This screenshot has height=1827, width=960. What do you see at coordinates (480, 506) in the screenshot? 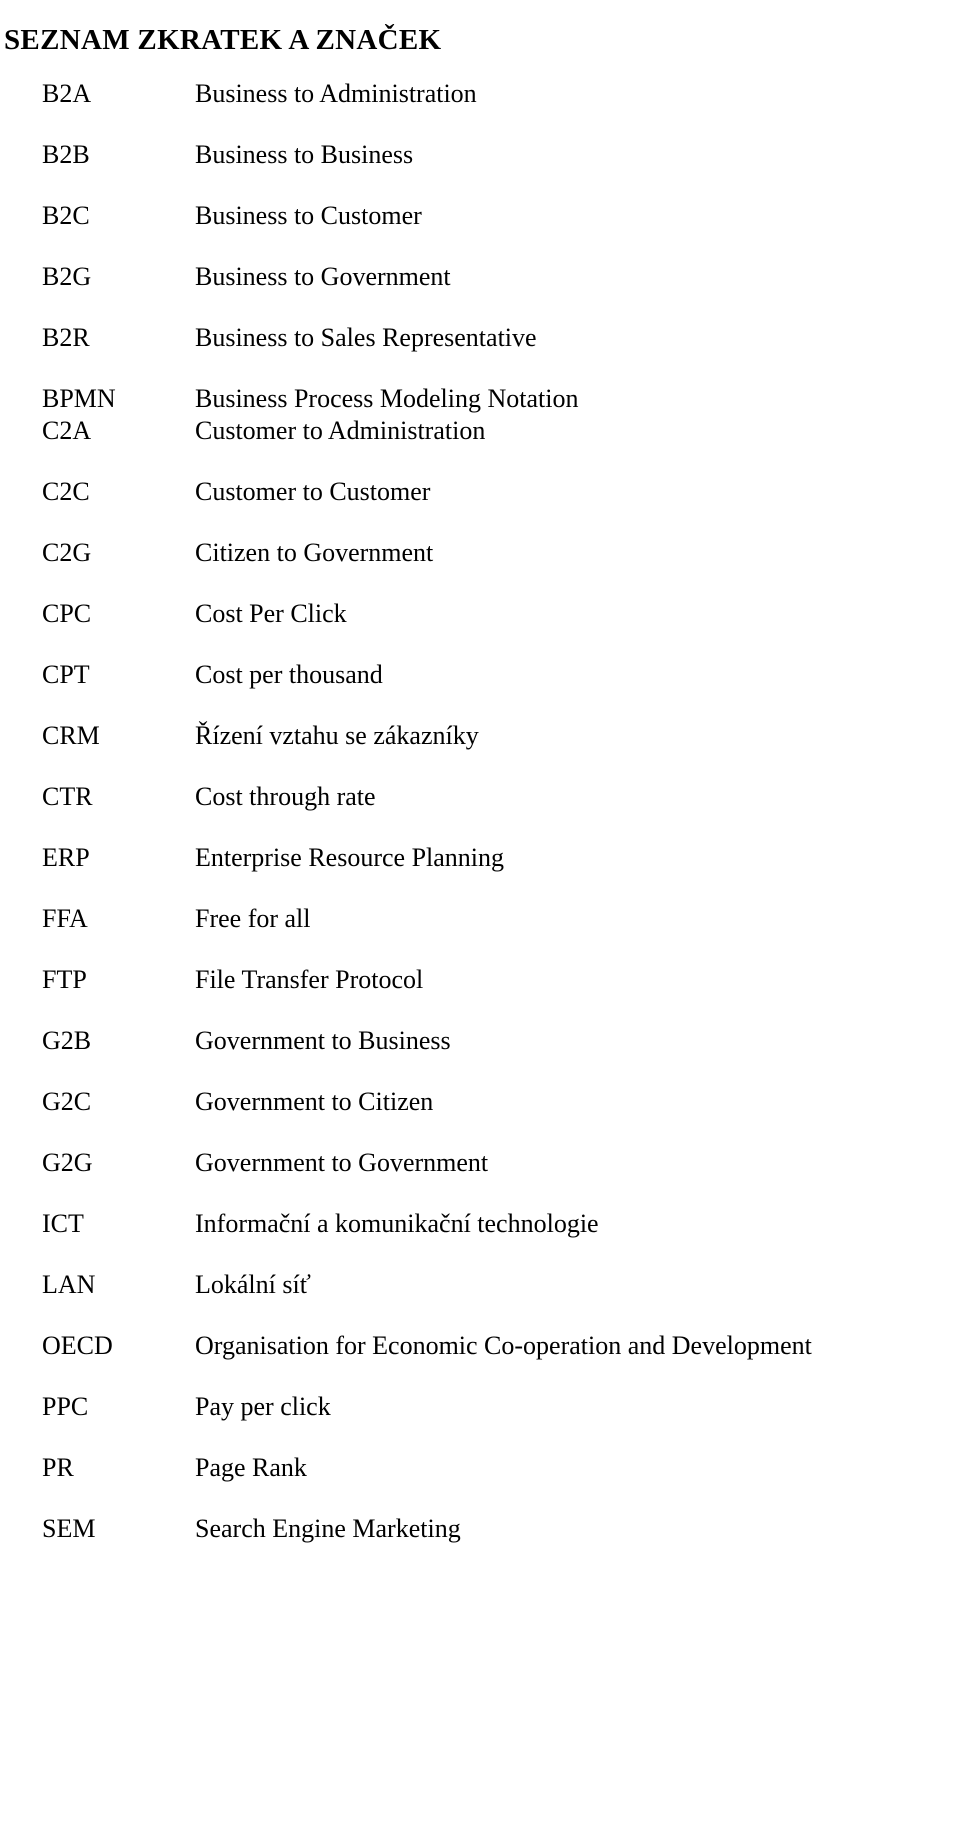
I see `abbreviation-row: C2C Customer to Customer` at bounding box center [480, 506].